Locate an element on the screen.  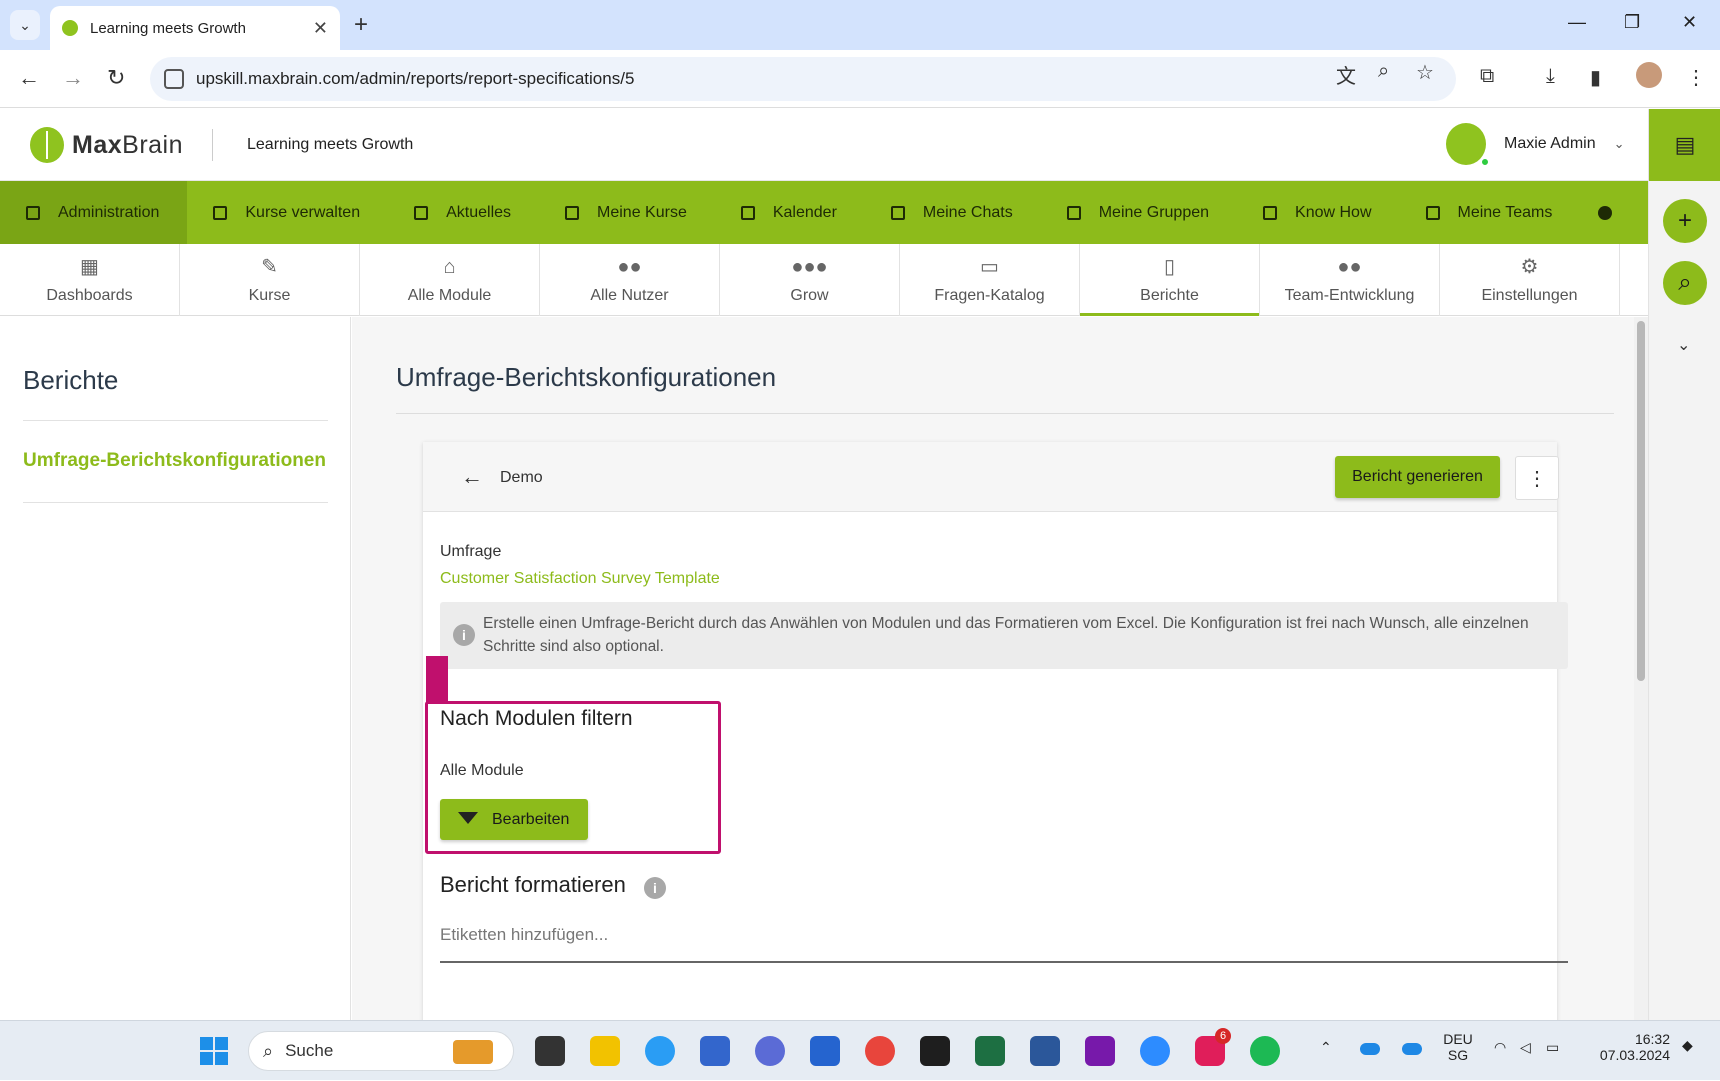
chat-toggle-button: ▤ is located at coordinates (1684, 145).